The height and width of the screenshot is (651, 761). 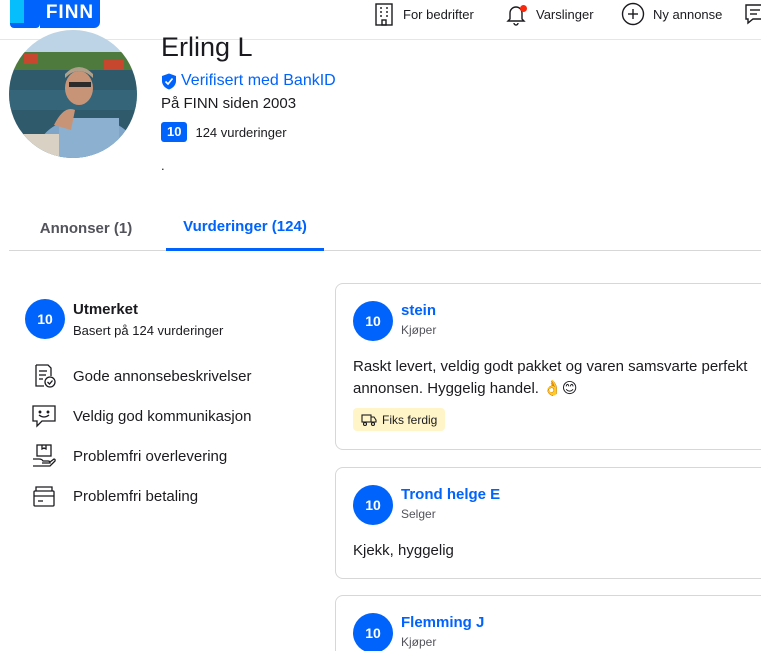 What do you see at coordinates (410, 419) in the screenshot?
I see `fiks-ferdig-label: Fiks ferdig` at bounding box center [410, 419].